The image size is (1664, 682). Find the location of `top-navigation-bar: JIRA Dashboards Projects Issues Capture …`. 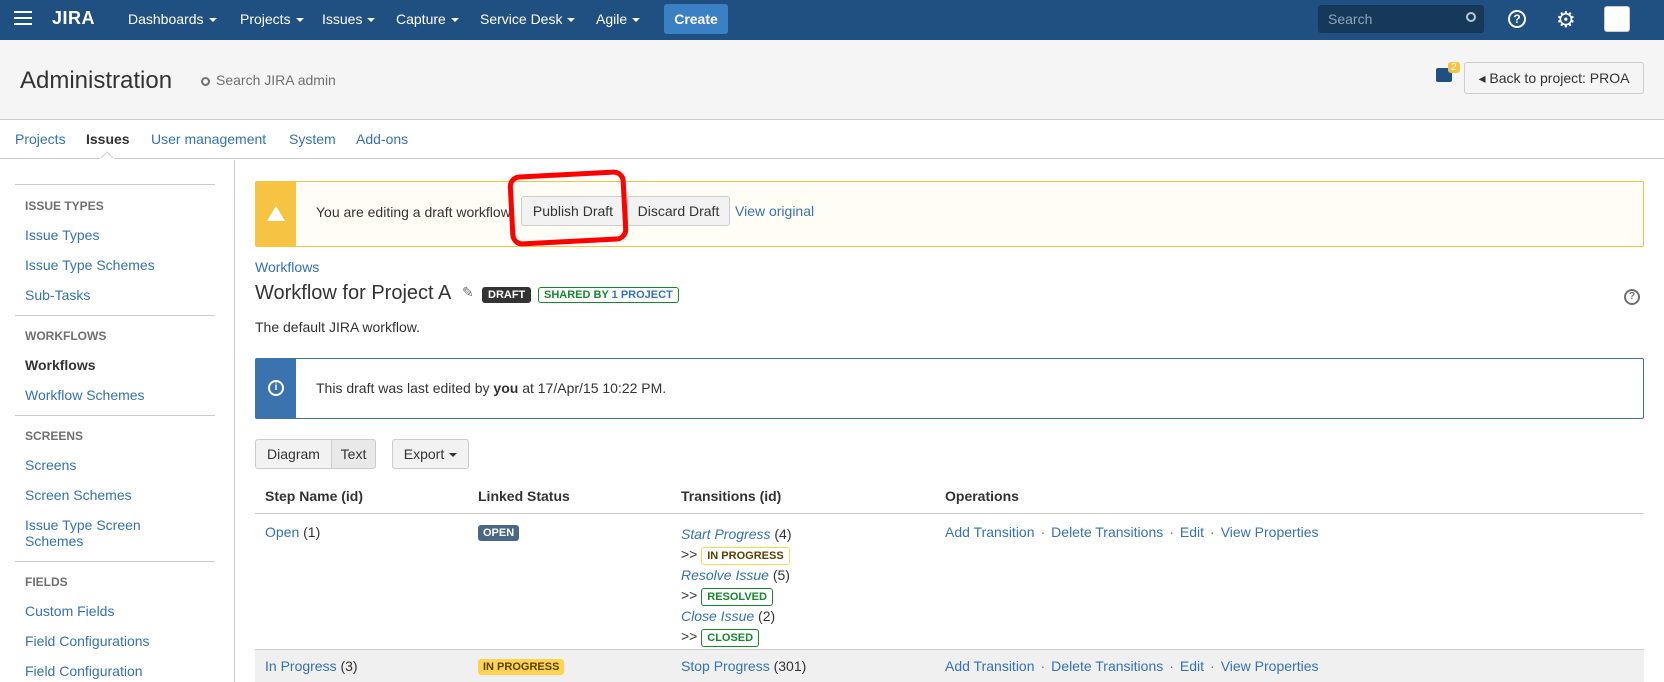

top-navigation-bar: JIRA Dashboards Projects Issues Capture … is located at coordinates (832, 20).